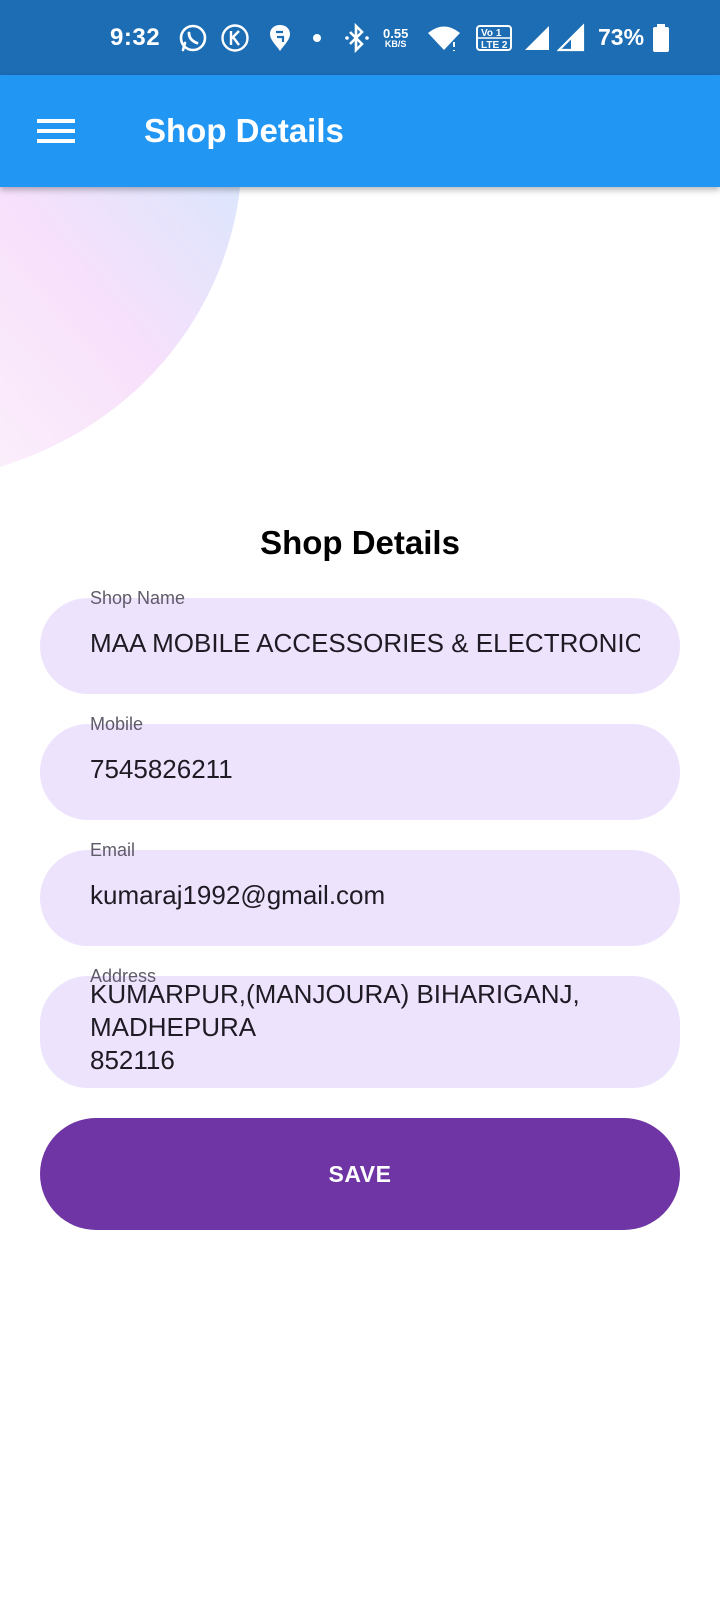 The width and height of the screenshot is (720, 1600). What do you see at coordinates (235, 37) in the screenshot?
I see `k-app-icon` at bounding box center [235, 37].